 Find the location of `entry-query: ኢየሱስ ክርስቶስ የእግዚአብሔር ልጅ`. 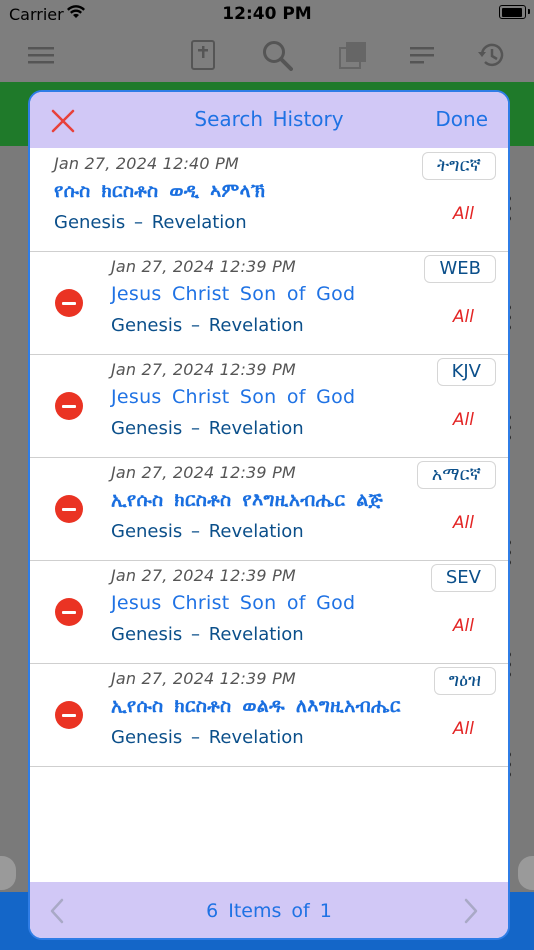

entry-query: ኢየሱስ ክርስቶስ የእግዚአብሔር ልጅ is located at coordinates (247, 500).